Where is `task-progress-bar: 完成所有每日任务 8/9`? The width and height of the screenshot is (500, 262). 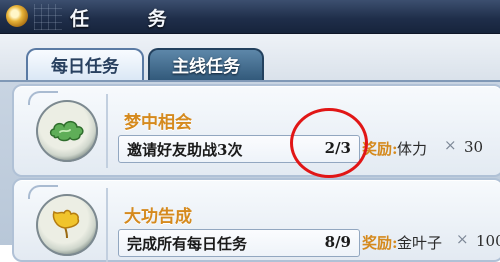
task-progress-bar: 完成所有每日任务 8/9 is located at coordinates (239, 243).